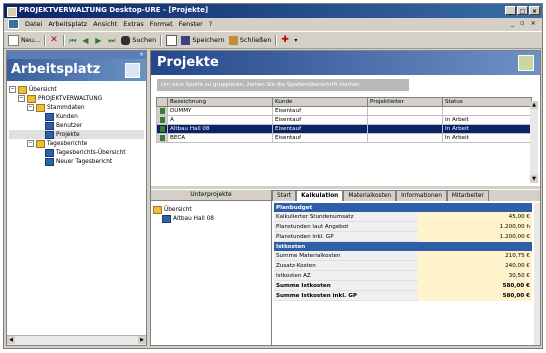  What do you see at coordinates (510, 10) in the screenshot?
I see `minimize-button: _` at bounding box center [510, 10].